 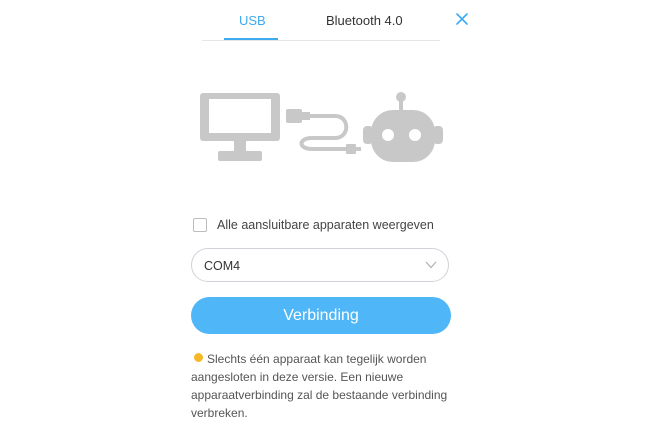 I want to click on show-all-devices-label: Alle aansluitbare apparaten weergeven, so click(x=325, y=225).